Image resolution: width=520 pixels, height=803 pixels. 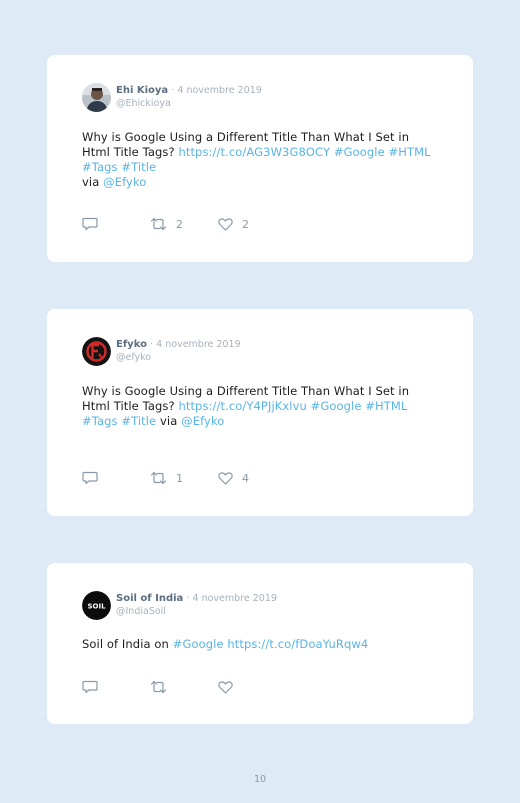 What do you see at coordinates (254, 152) in the screenshot?
I see `tweet-link: https://t.co/AG3W3G8OCY` at bounding box center [254, 152].